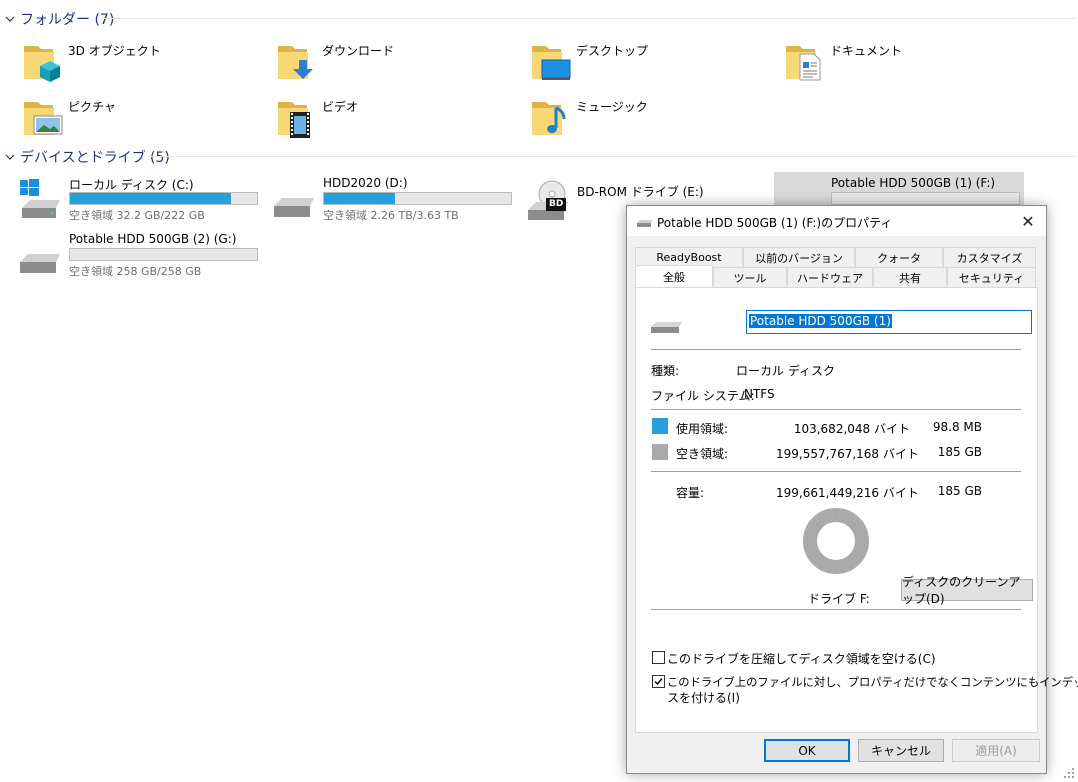 This screenshot has width=1078, height=782. Describe the element at coordinates (658, 681) in the screenshot. I see `index-checkbox` at that location.